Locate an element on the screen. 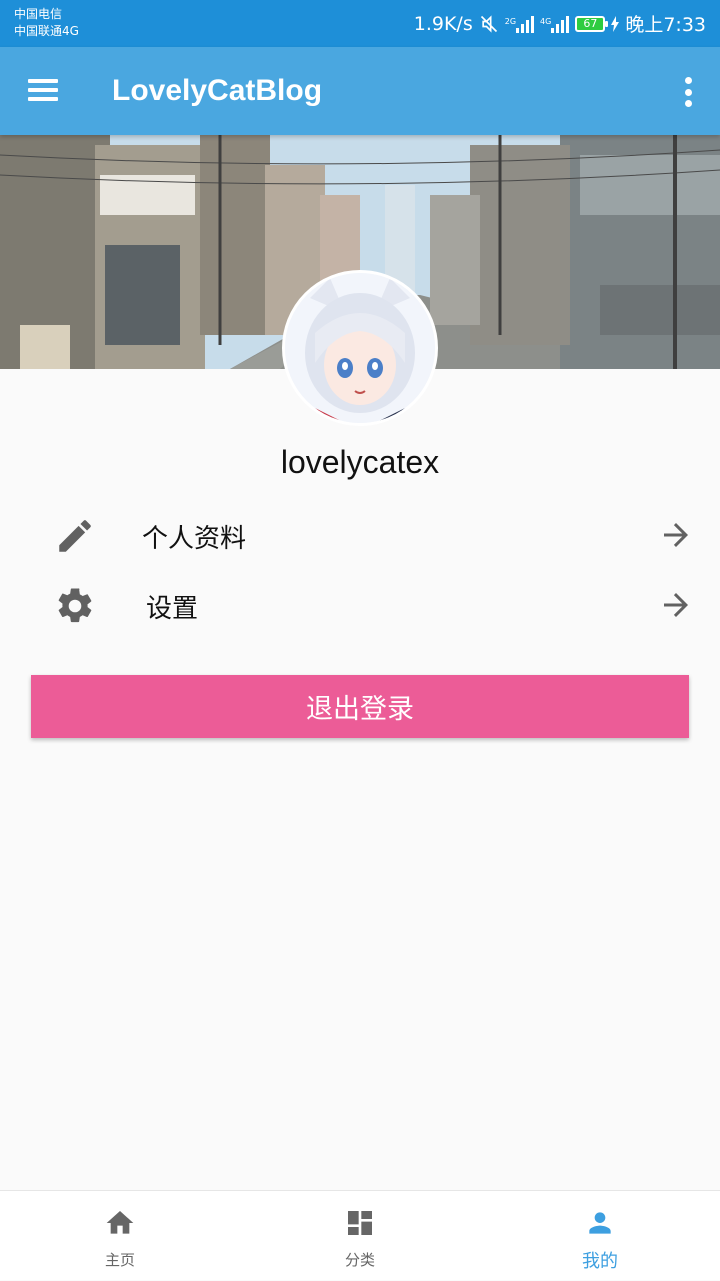 The width and height of the screenshot is (720, 1281). app-bar: LovelyCatBlog is located at coordinates (360, 91).